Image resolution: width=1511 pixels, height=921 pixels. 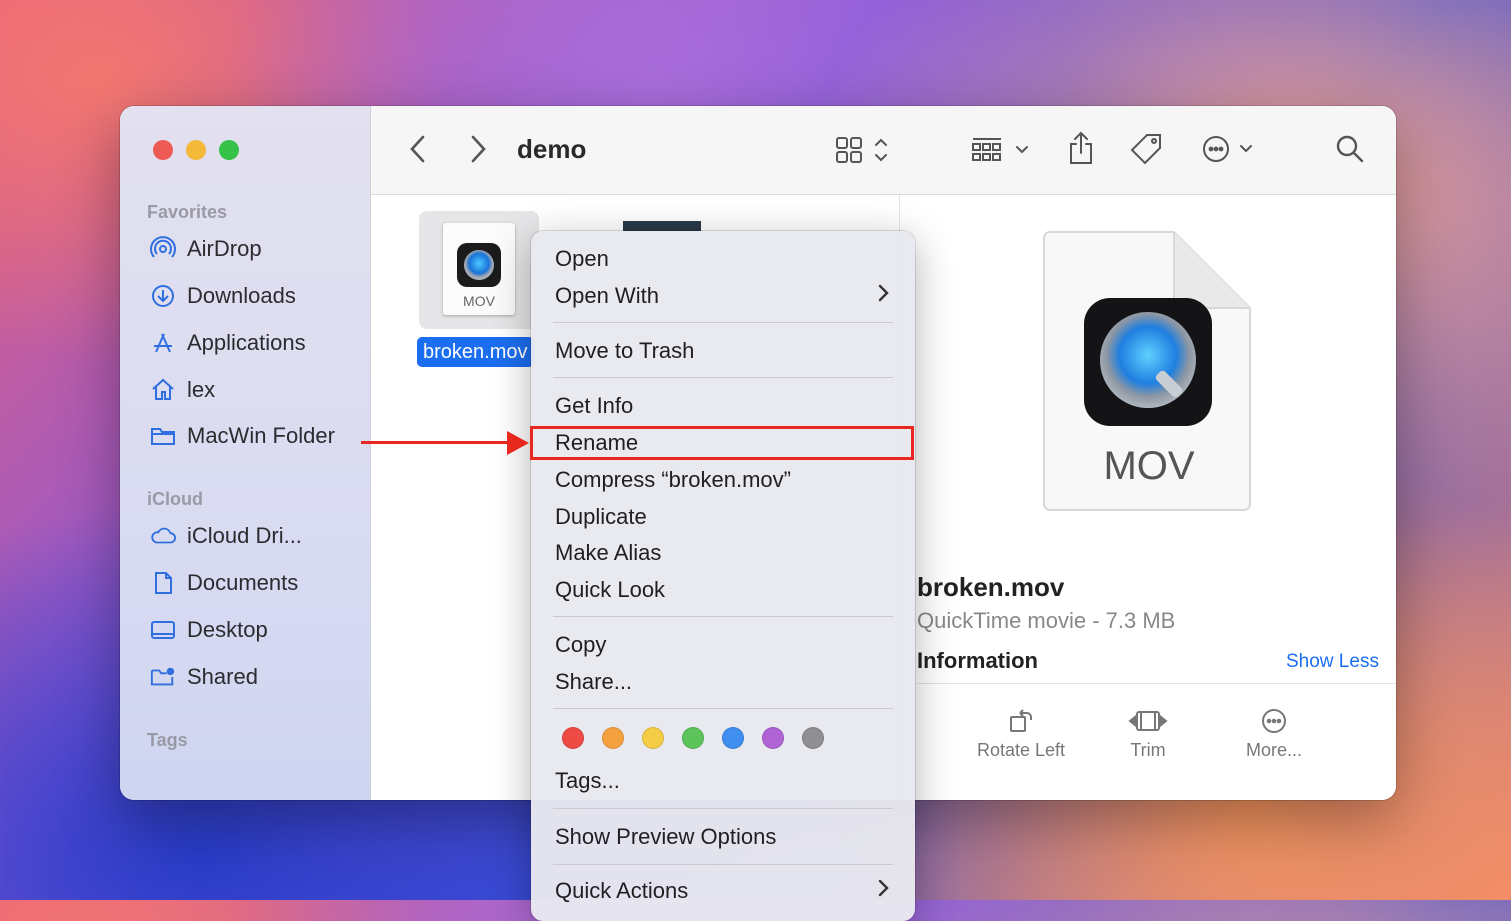 I want to click on window-title: demo, so click(x=552, y=149).